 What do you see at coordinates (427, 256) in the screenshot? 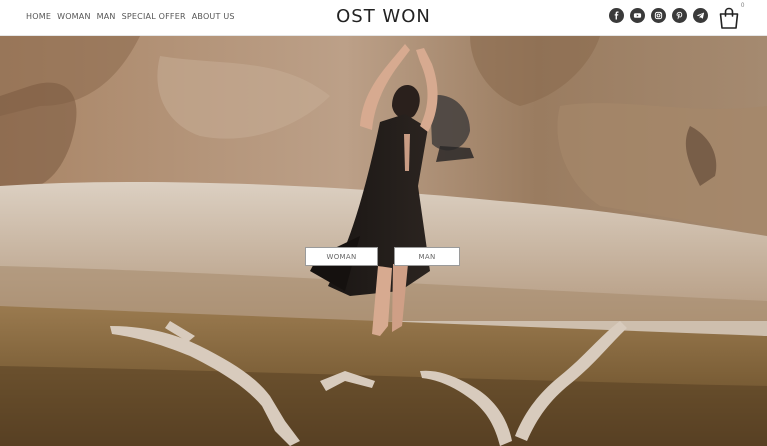
I see `shop-man-button: MAN` at bounding box center [427, 256].